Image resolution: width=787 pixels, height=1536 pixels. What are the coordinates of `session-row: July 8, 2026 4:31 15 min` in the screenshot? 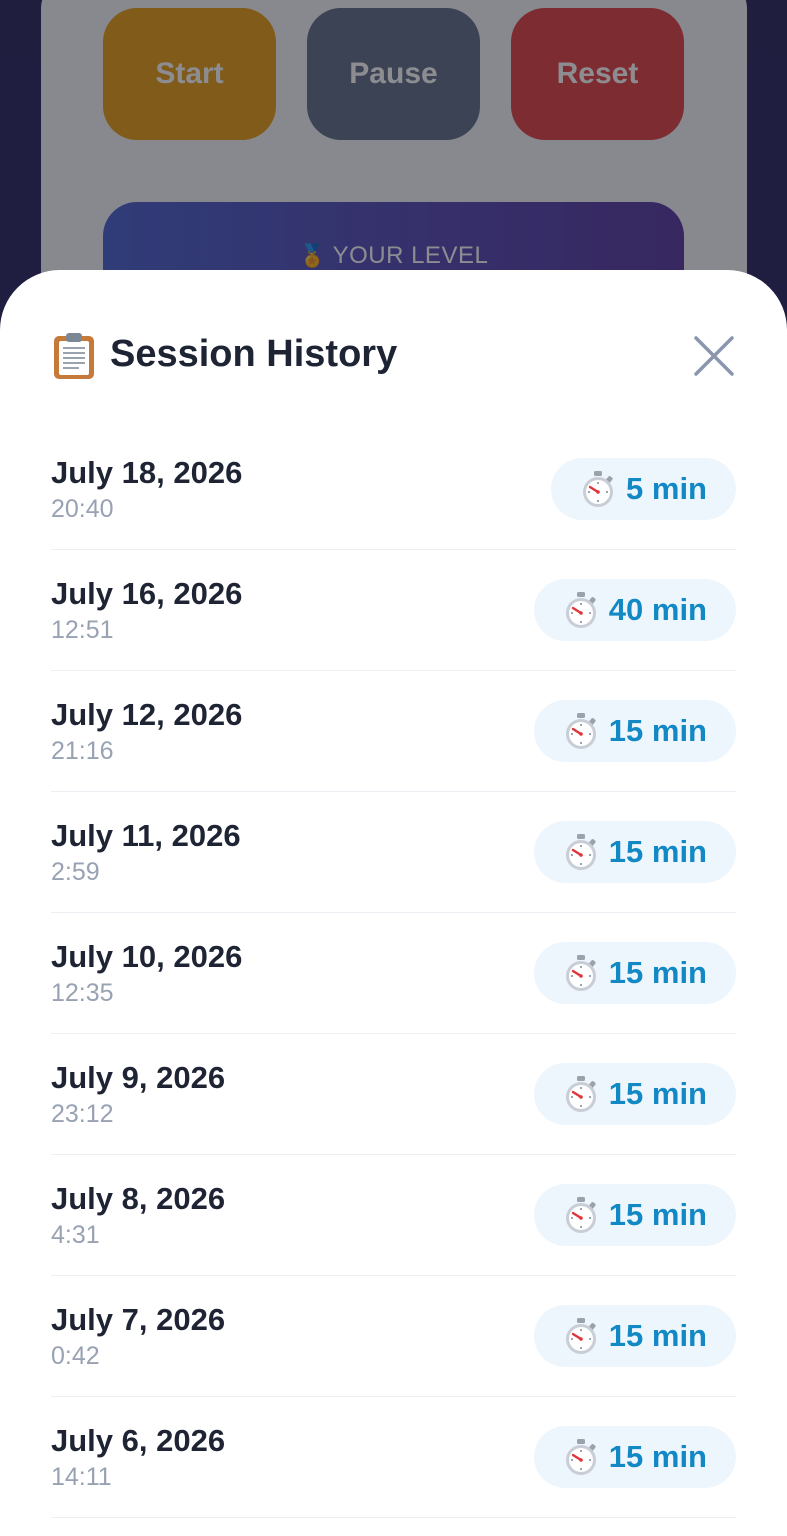 It's located at (393, 1215).